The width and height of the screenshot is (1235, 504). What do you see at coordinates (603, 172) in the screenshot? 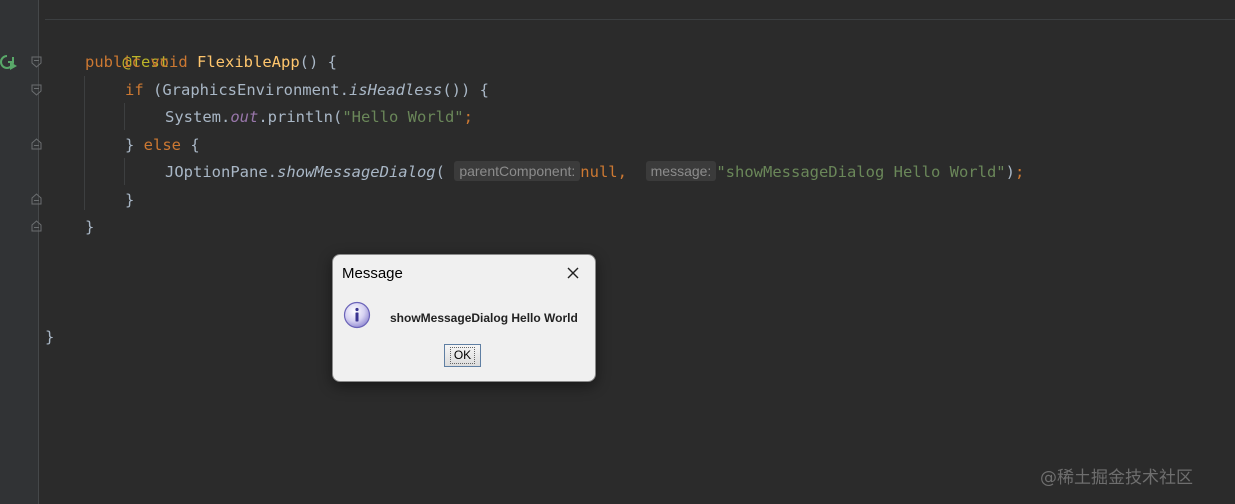
I see `keyword-null: null,` at bounding box center [603, 172].